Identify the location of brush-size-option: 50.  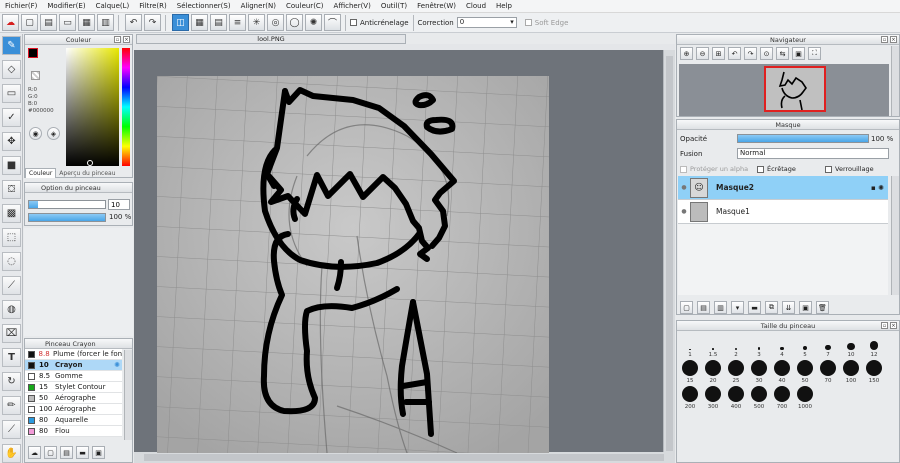
(805, 372).